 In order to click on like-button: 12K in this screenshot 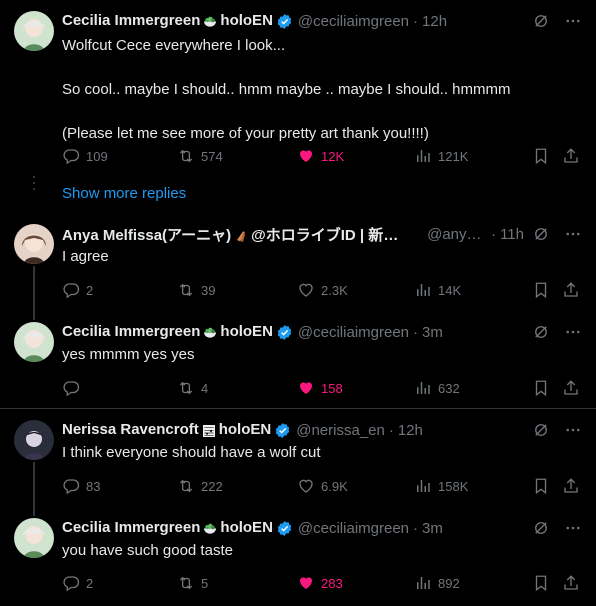, I will do `click(320, 156)`.